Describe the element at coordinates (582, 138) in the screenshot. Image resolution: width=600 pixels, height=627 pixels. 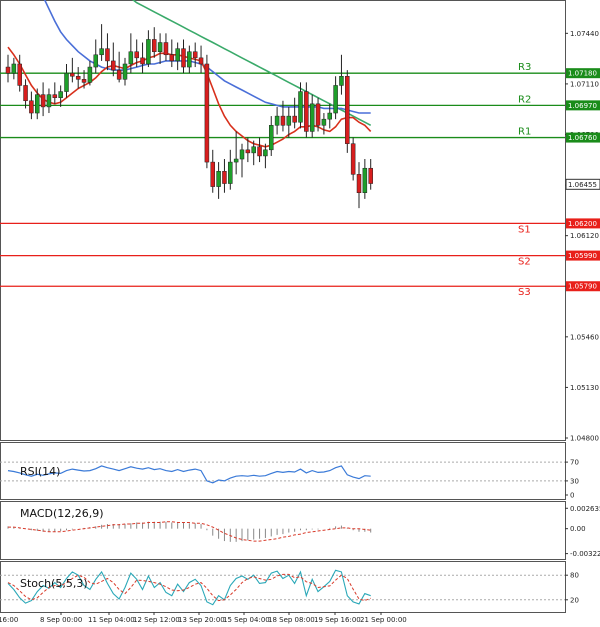
I see `level-price-text: 1.06760` at that location.